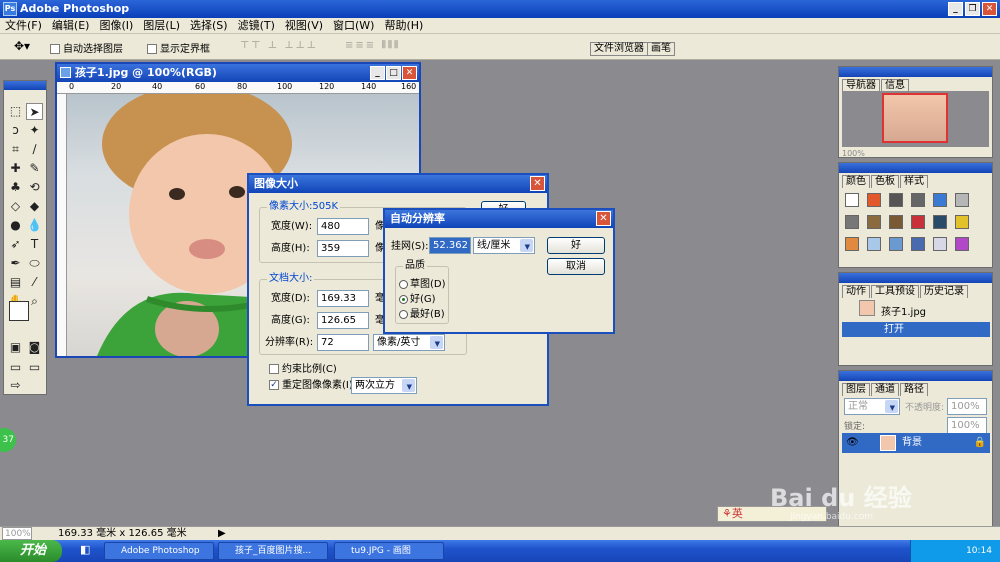 This screenshot has height=562, width=1000. I want to click on history-snapshot-label: 孩子1.jpg, so click(903, 310).